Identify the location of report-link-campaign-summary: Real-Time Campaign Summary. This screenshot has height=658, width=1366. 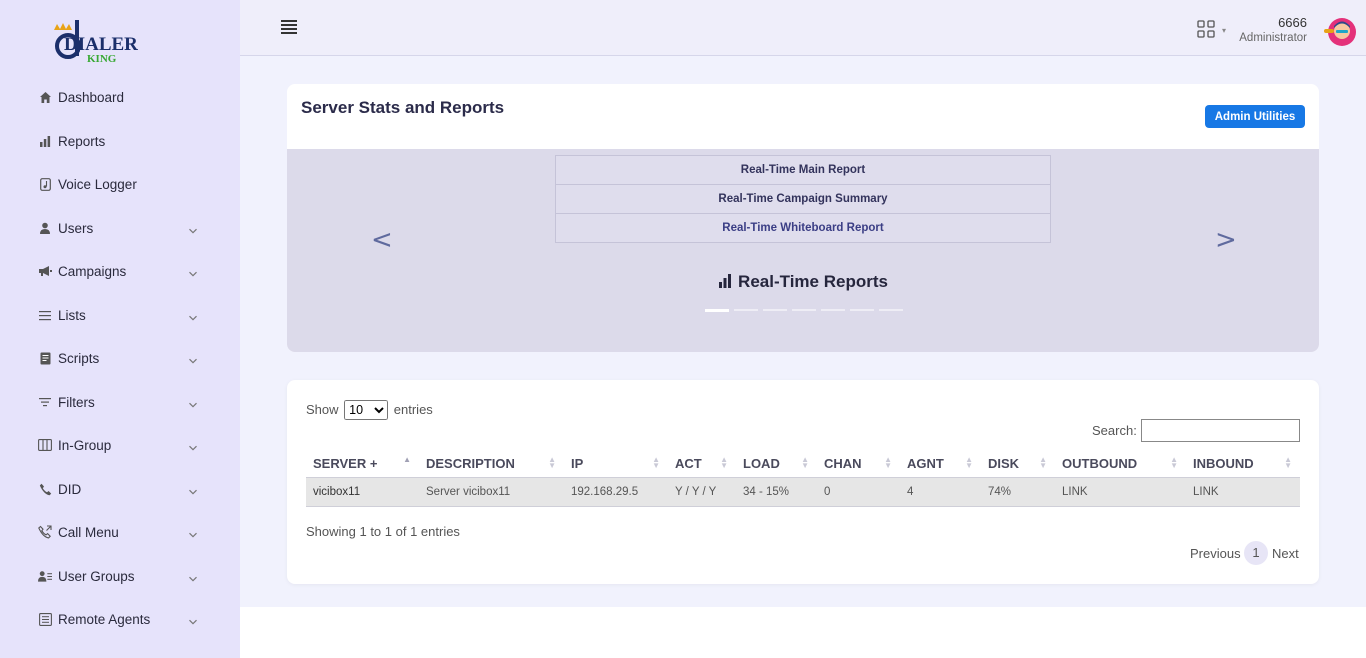
(803, 199).